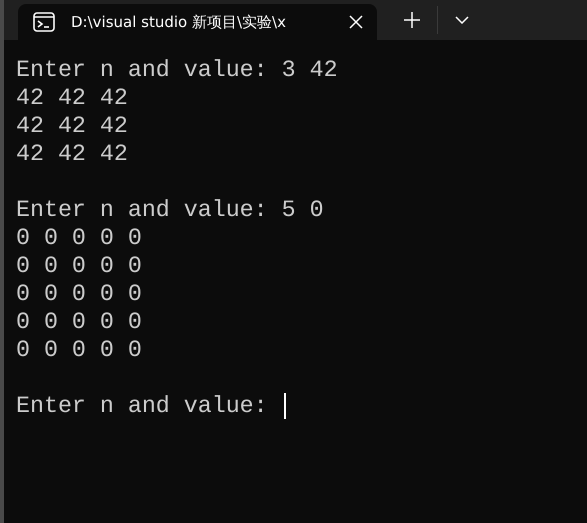  What do you see at coordinates (462, 20) in the screenshot?
I see `chevron-down-icon` at bounding box center [462, 20].